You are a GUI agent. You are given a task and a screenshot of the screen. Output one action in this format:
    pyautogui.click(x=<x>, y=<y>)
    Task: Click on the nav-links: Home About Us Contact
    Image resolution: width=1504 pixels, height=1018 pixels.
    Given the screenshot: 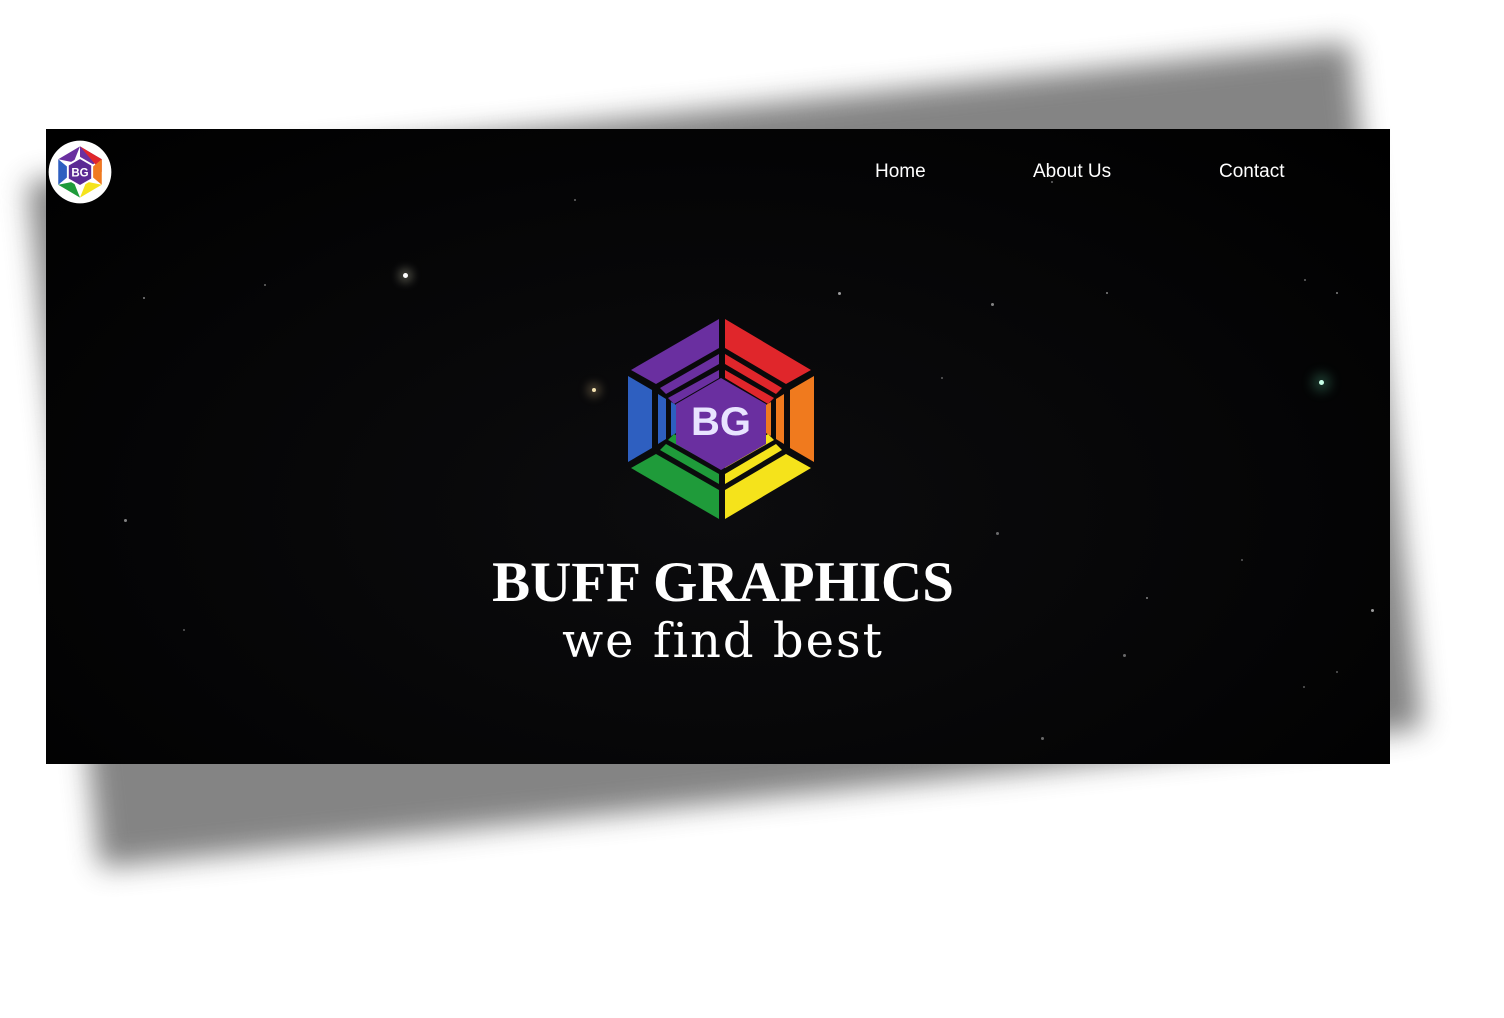 What is the action you would take?
    pyautogui.click(x=1130, y=173)
    